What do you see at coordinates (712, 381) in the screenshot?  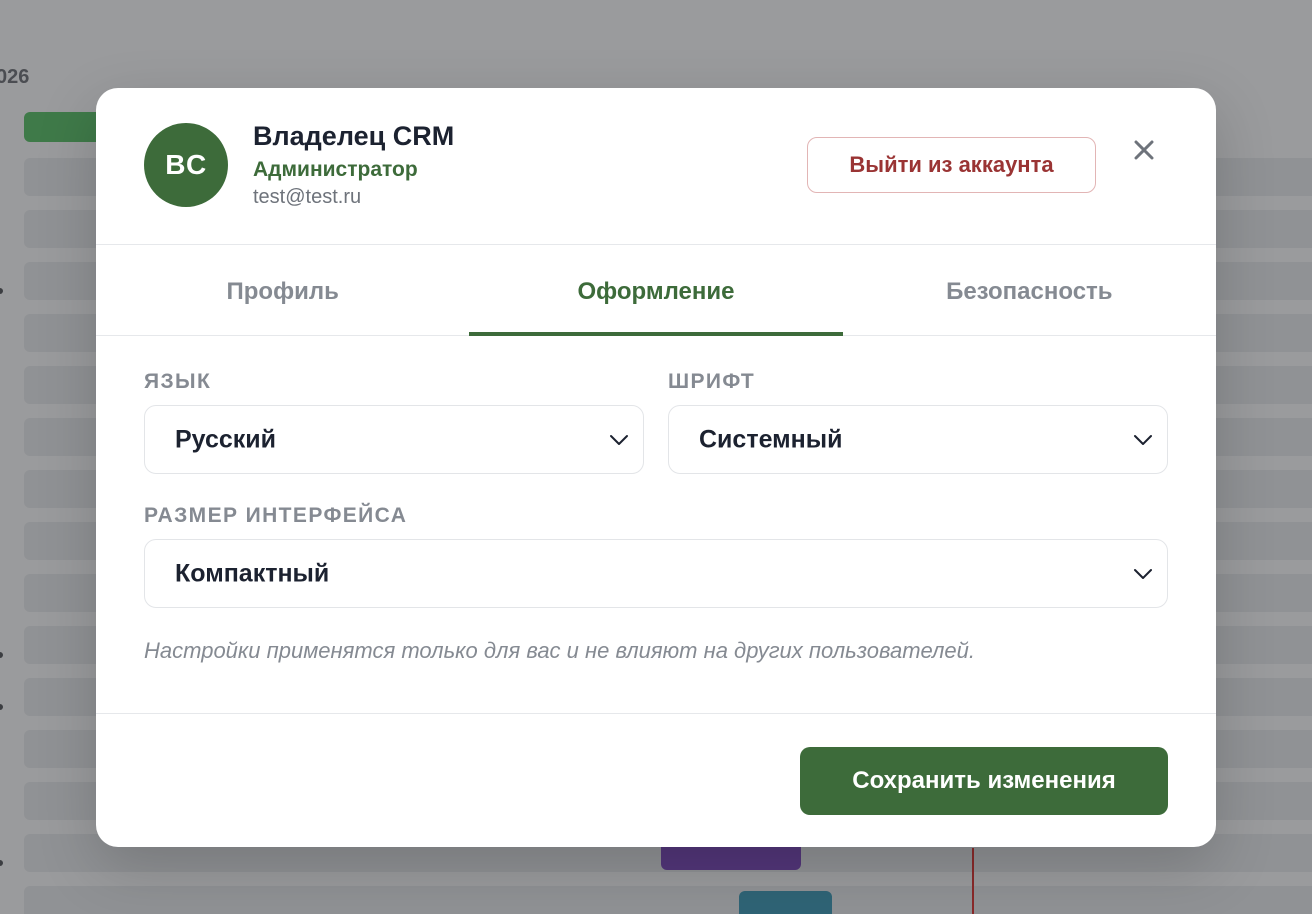 I see `font-label: ШРИФТ` at bounding box center [712, 381].